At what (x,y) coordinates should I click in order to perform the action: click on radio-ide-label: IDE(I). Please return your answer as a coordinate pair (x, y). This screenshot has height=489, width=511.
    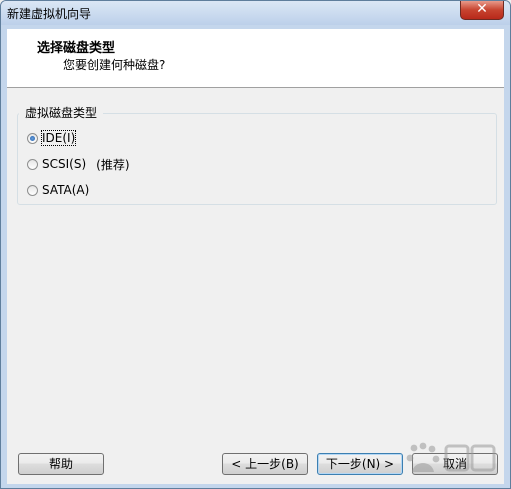
    Looking at the image, I should click on (58, 138).